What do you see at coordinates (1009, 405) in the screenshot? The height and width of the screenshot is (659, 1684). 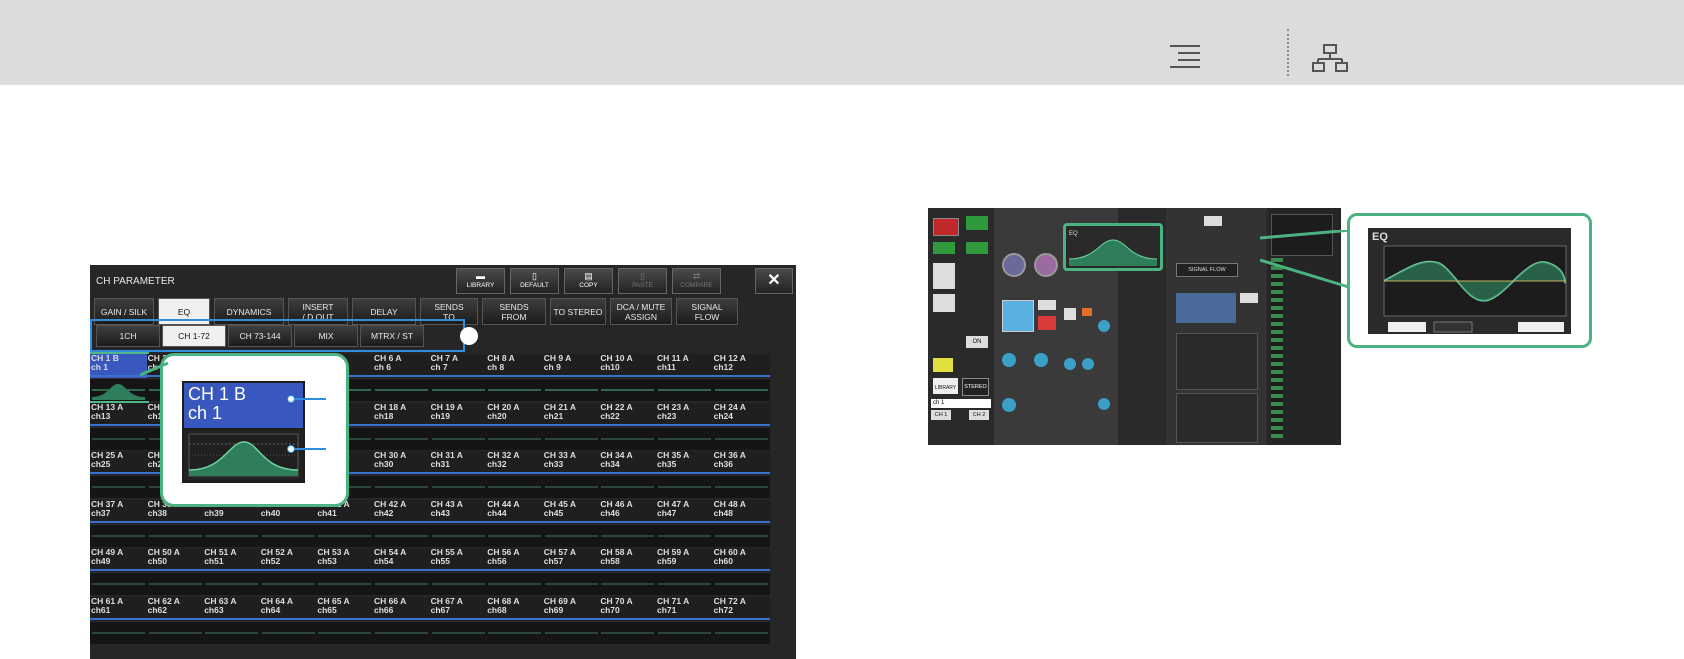 I see `delay-knob` at bounding box center [1009, 405].